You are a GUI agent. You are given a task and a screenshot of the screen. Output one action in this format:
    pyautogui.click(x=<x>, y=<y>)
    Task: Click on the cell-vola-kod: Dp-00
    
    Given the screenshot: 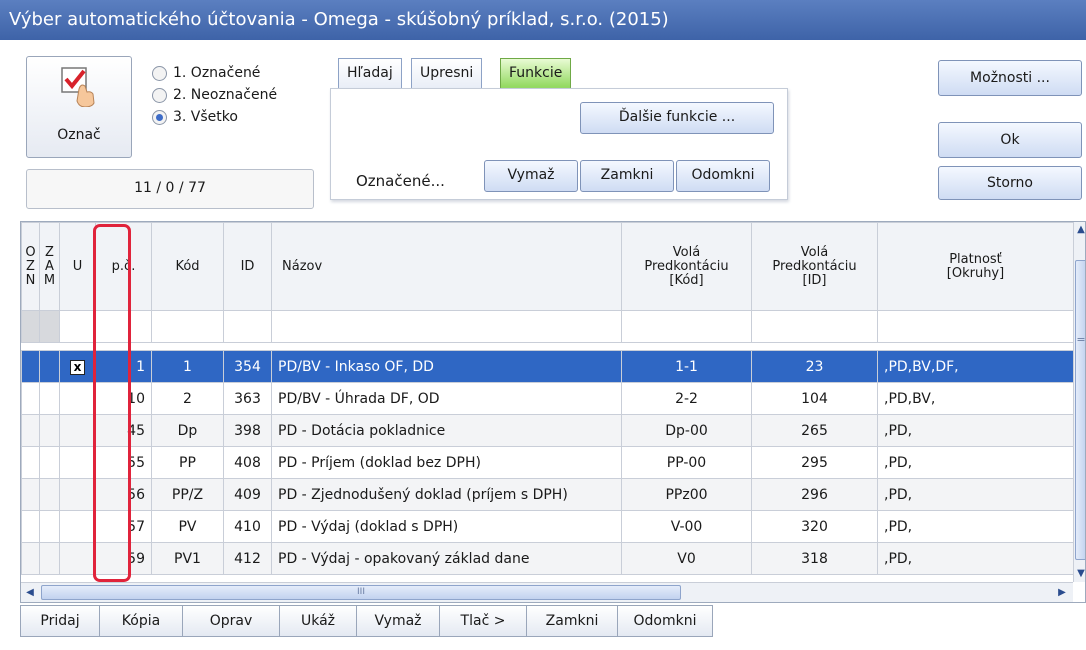 What is the action you would take?
    pyautogui.click(x=686, y=430)
    